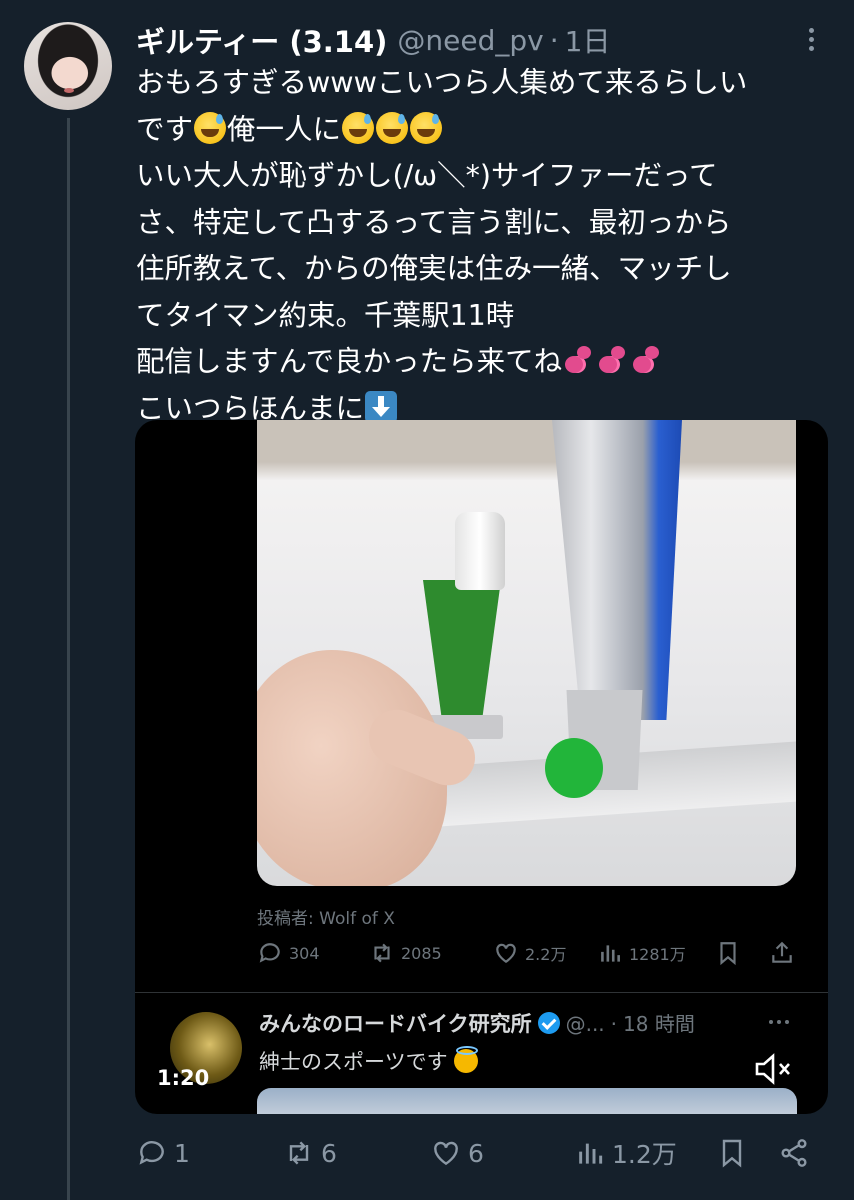 The image size is (854, 1200). I want to click on inner-bookmark, so click(731, 953).